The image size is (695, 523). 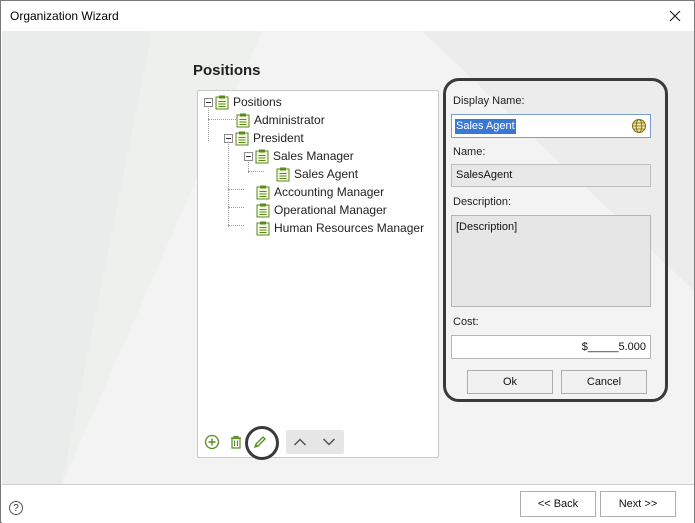 I want to click on add-circle-icon, so click(x=212, y=442).